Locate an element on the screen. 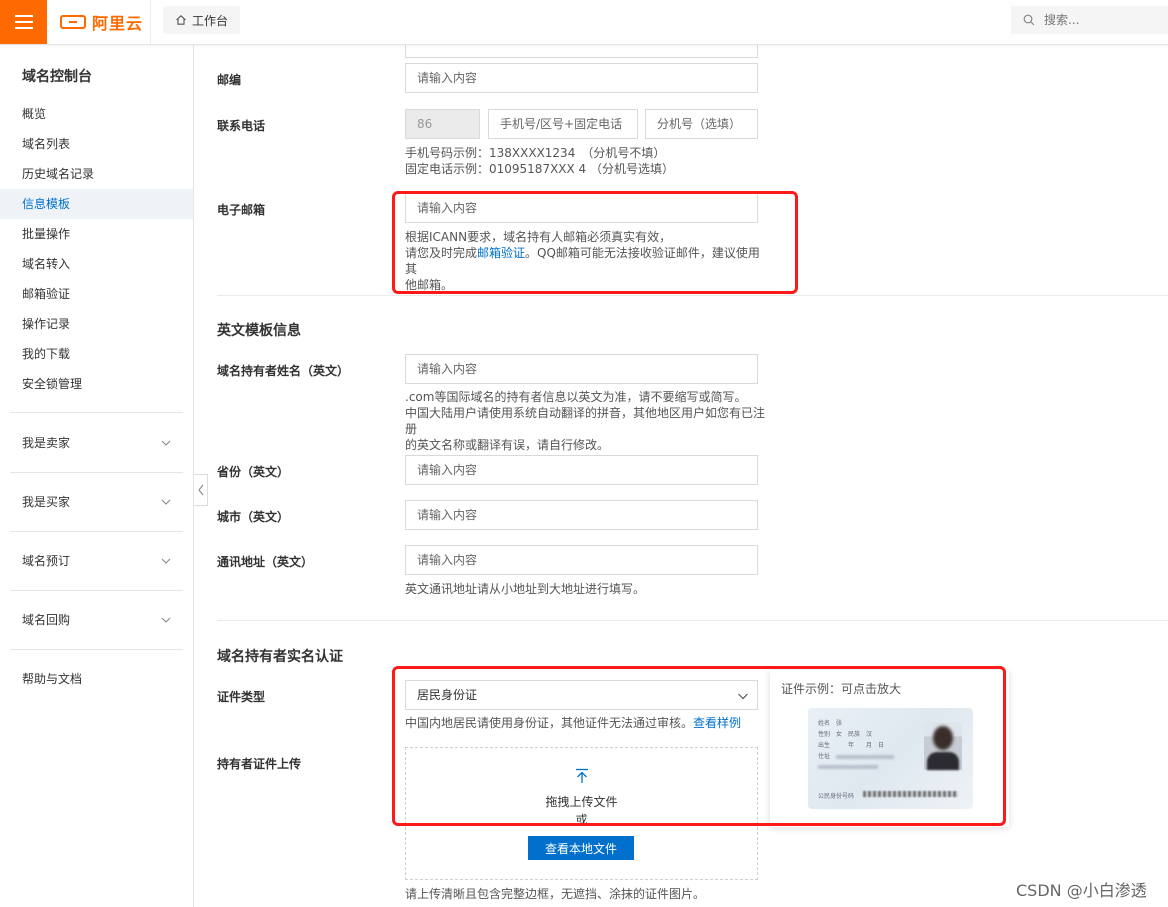 The height and width of the screenshot is (907, 1168). sidebar-group-buyer: 我是买家 is located at coordinates (96, 502).